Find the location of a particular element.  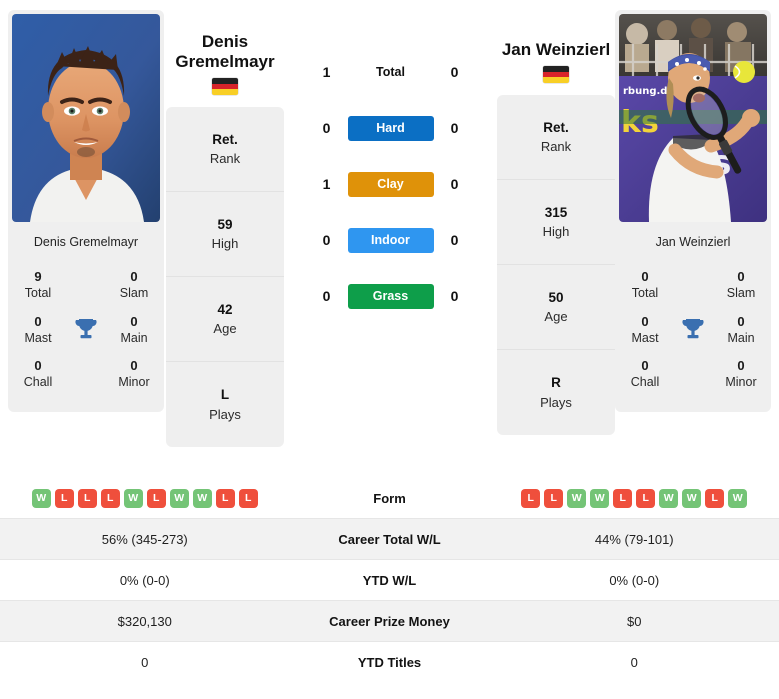

left-player-photo is located at coordinates (86, 118).